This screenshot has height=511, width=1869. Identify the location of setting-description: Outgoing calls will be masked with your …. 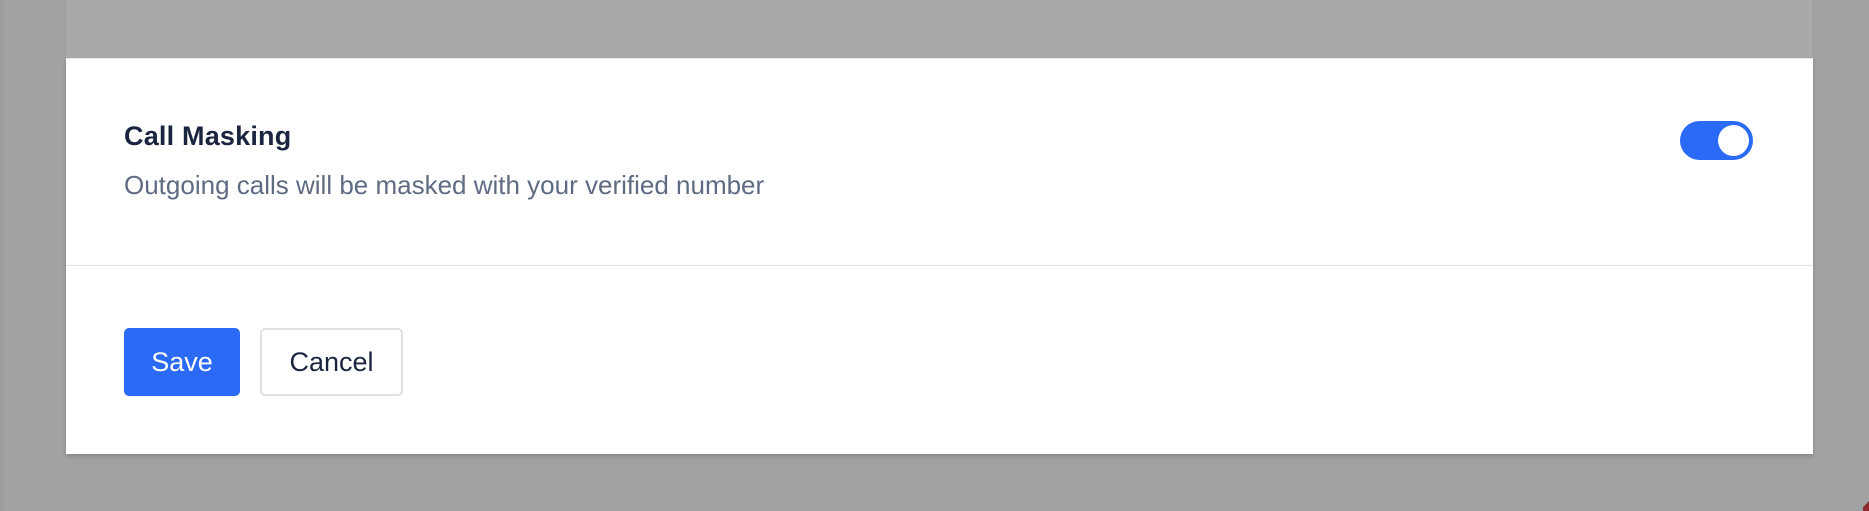
(444, 185).